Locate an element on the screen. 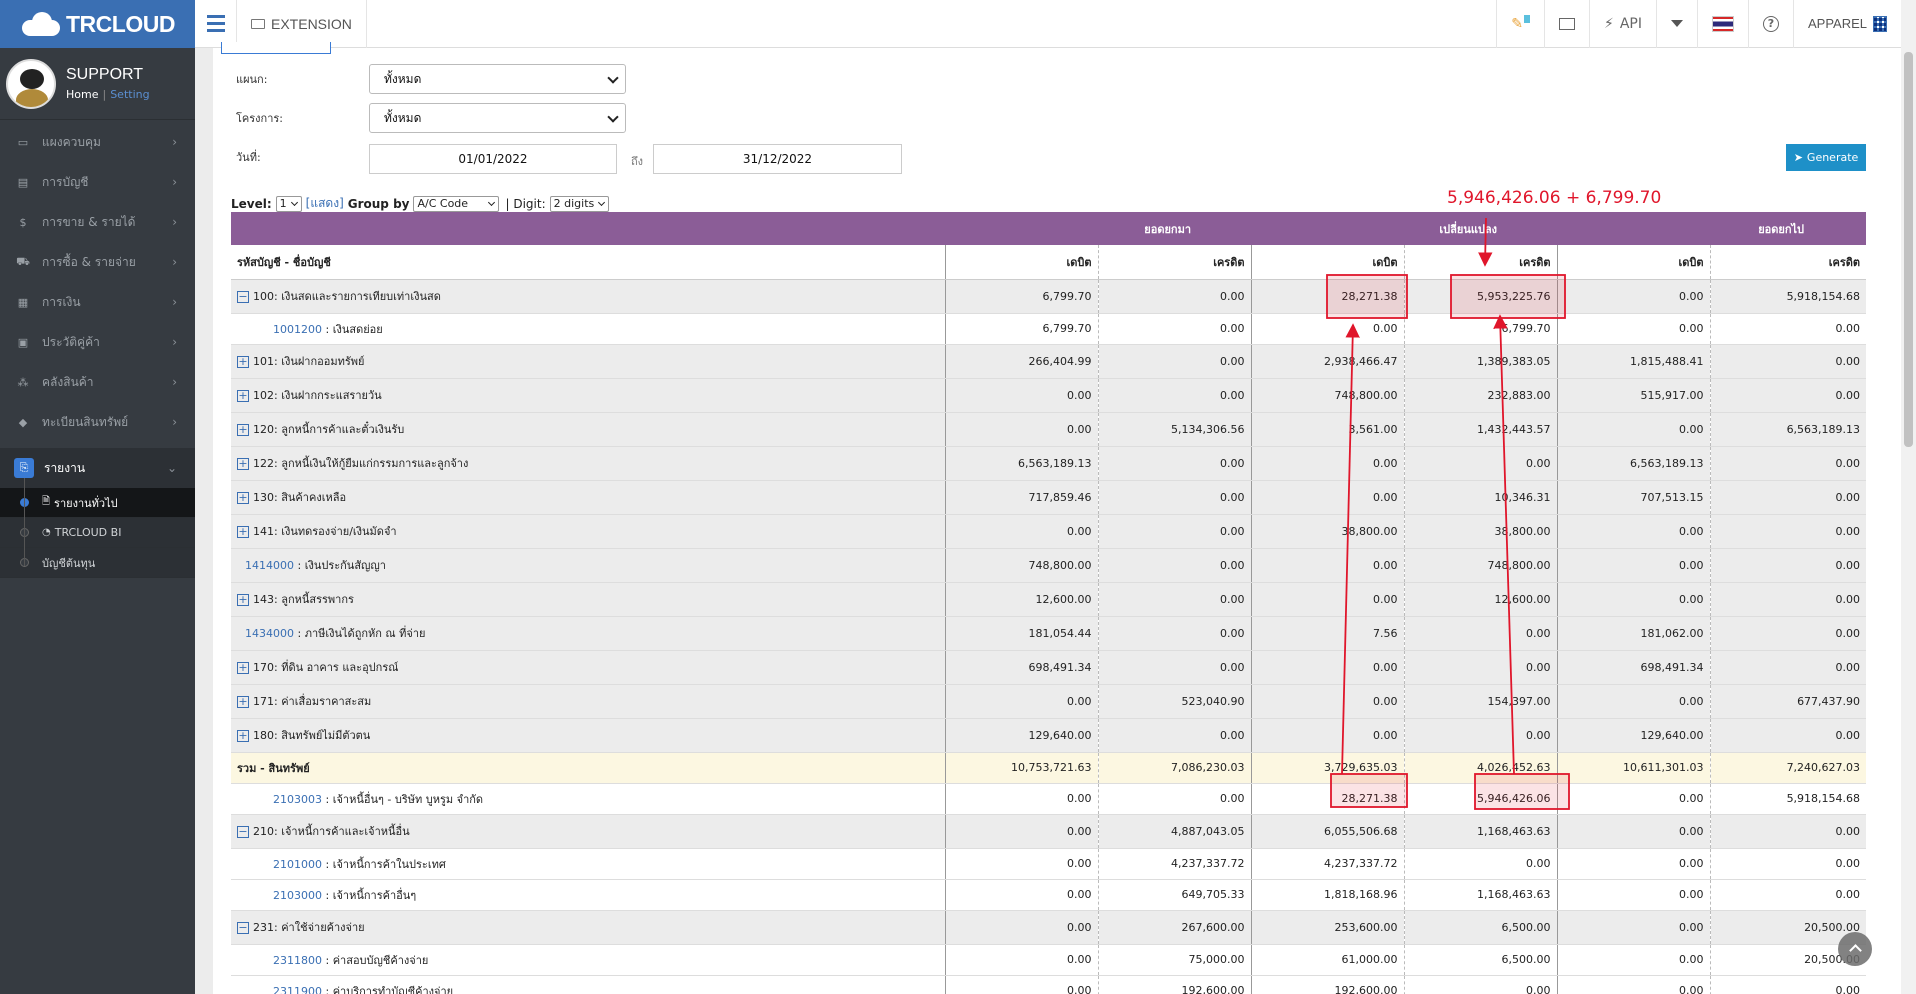  amount-cell: 698,491.34 is located at coordinates (1021, 667).